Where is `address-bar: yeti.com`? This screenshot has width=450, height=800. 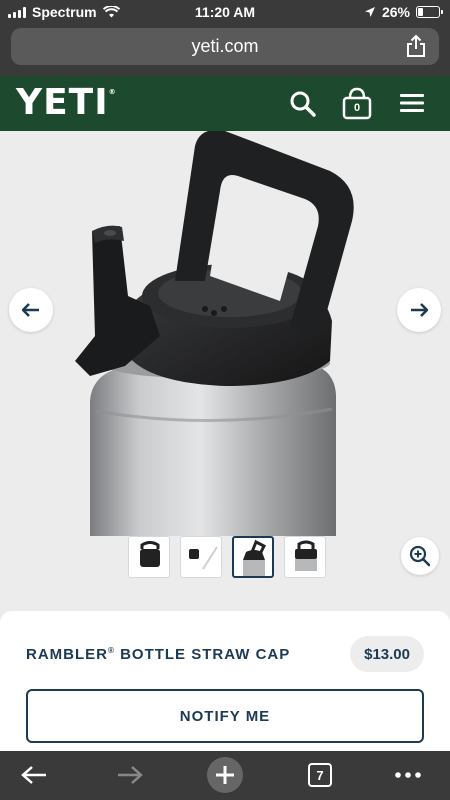
address-bar: yeti.com is located at coordinates (225, 46).